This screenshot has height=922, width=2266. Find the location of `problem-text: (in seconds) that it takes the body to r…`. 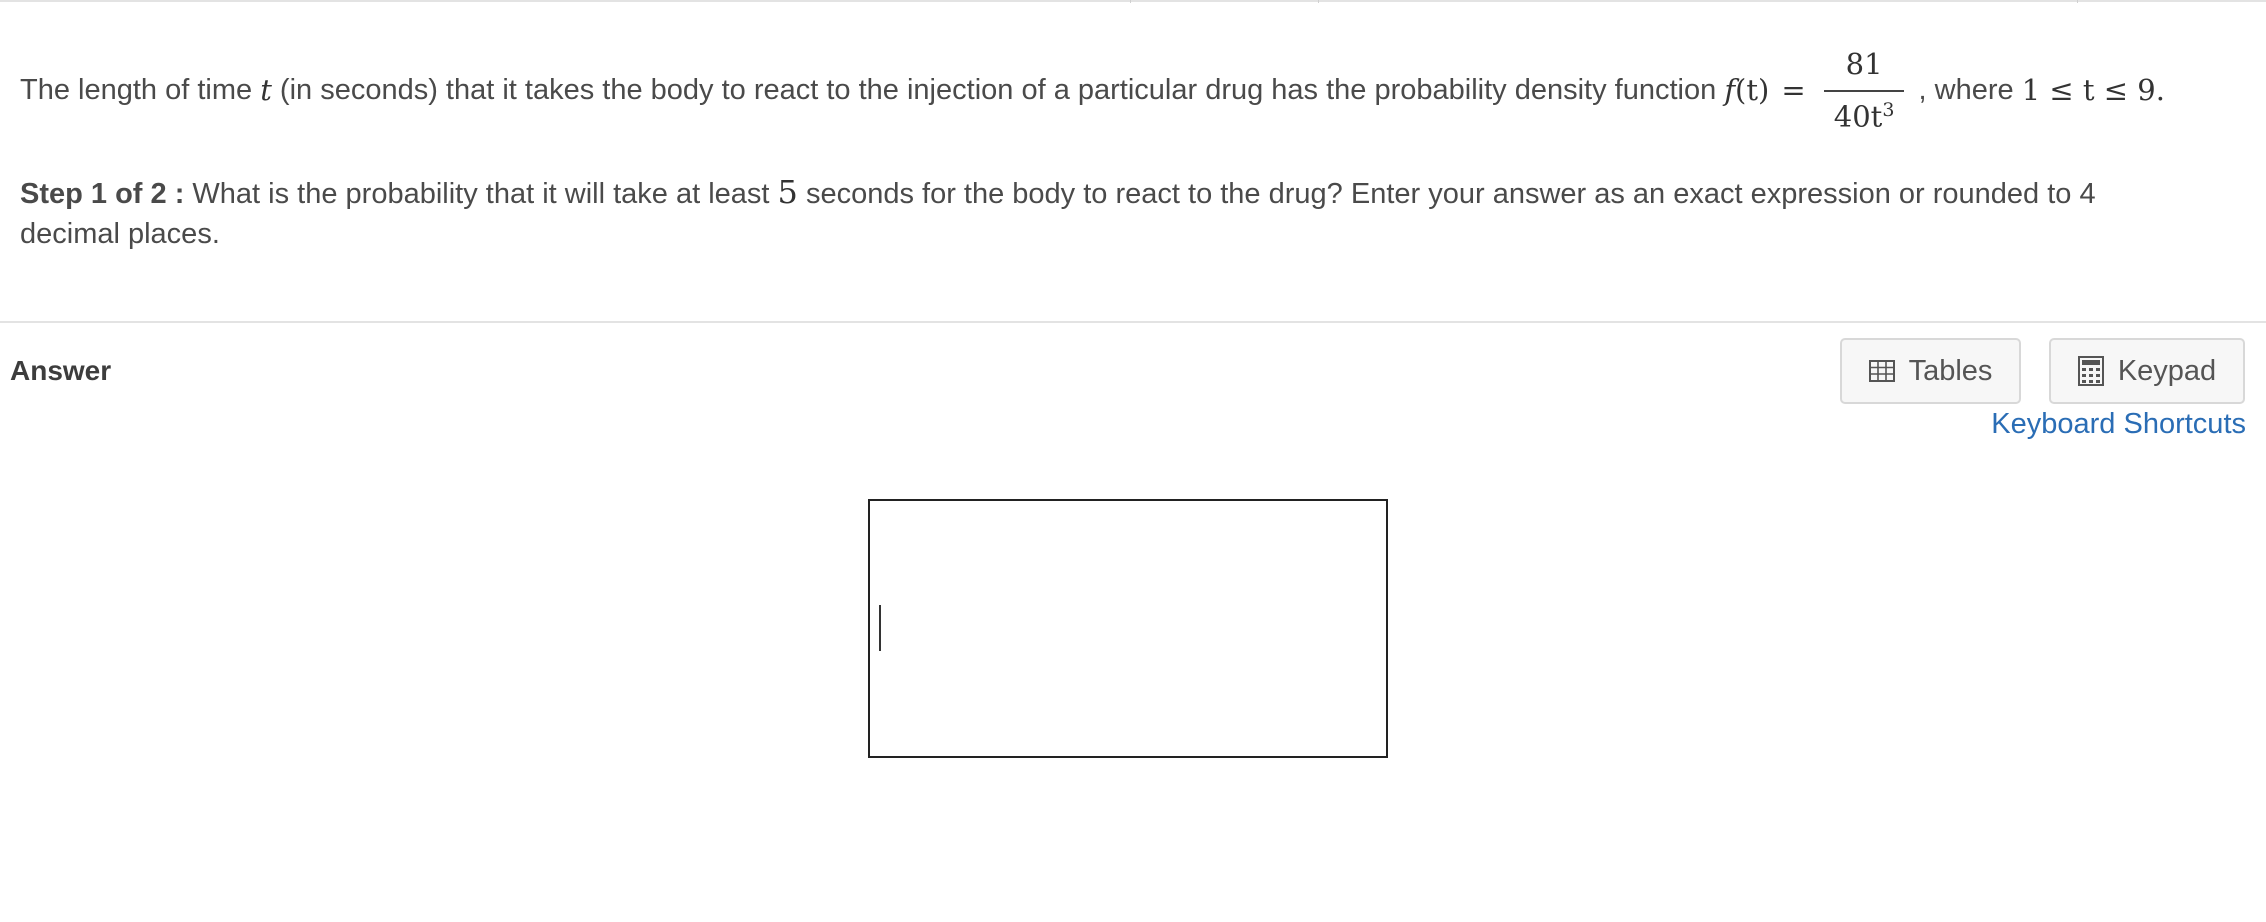

problem-text: (in seconds) that it takes the body to r… is located at coordinates (998, 90).